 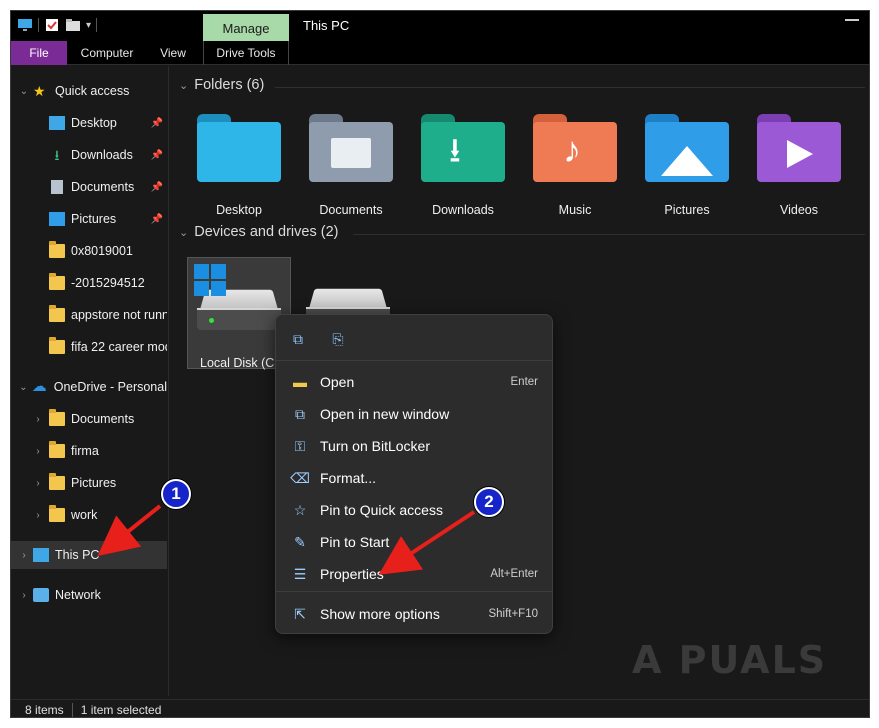 I want to click on drive-label: Local Disk (C:), so click(x=241, y=363).